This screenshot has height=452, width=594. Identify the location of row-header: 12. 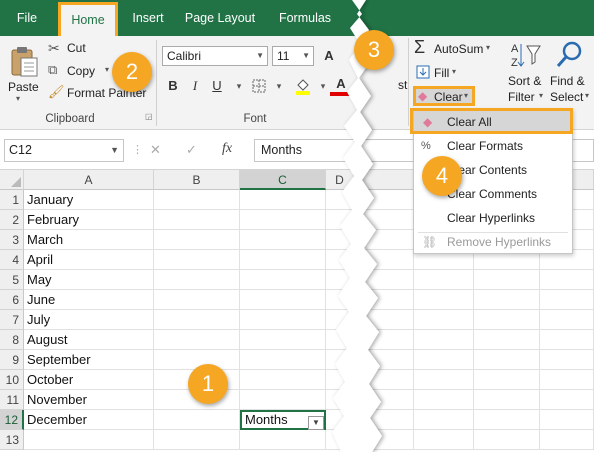
(12, 420).